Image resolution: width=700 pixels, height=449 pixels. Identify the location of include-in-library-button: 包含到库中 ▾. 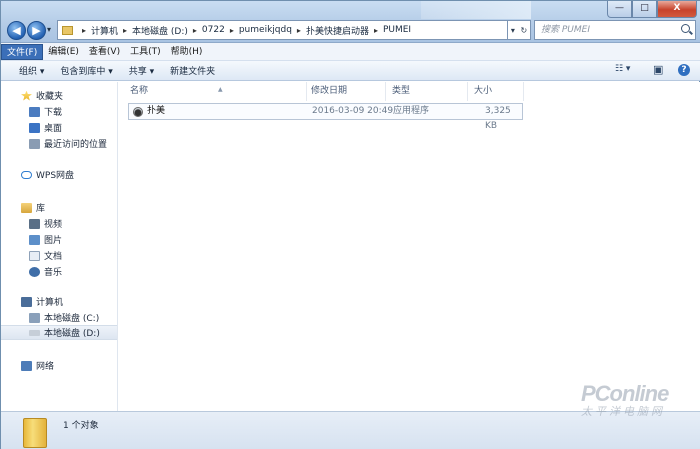
(86, 70).